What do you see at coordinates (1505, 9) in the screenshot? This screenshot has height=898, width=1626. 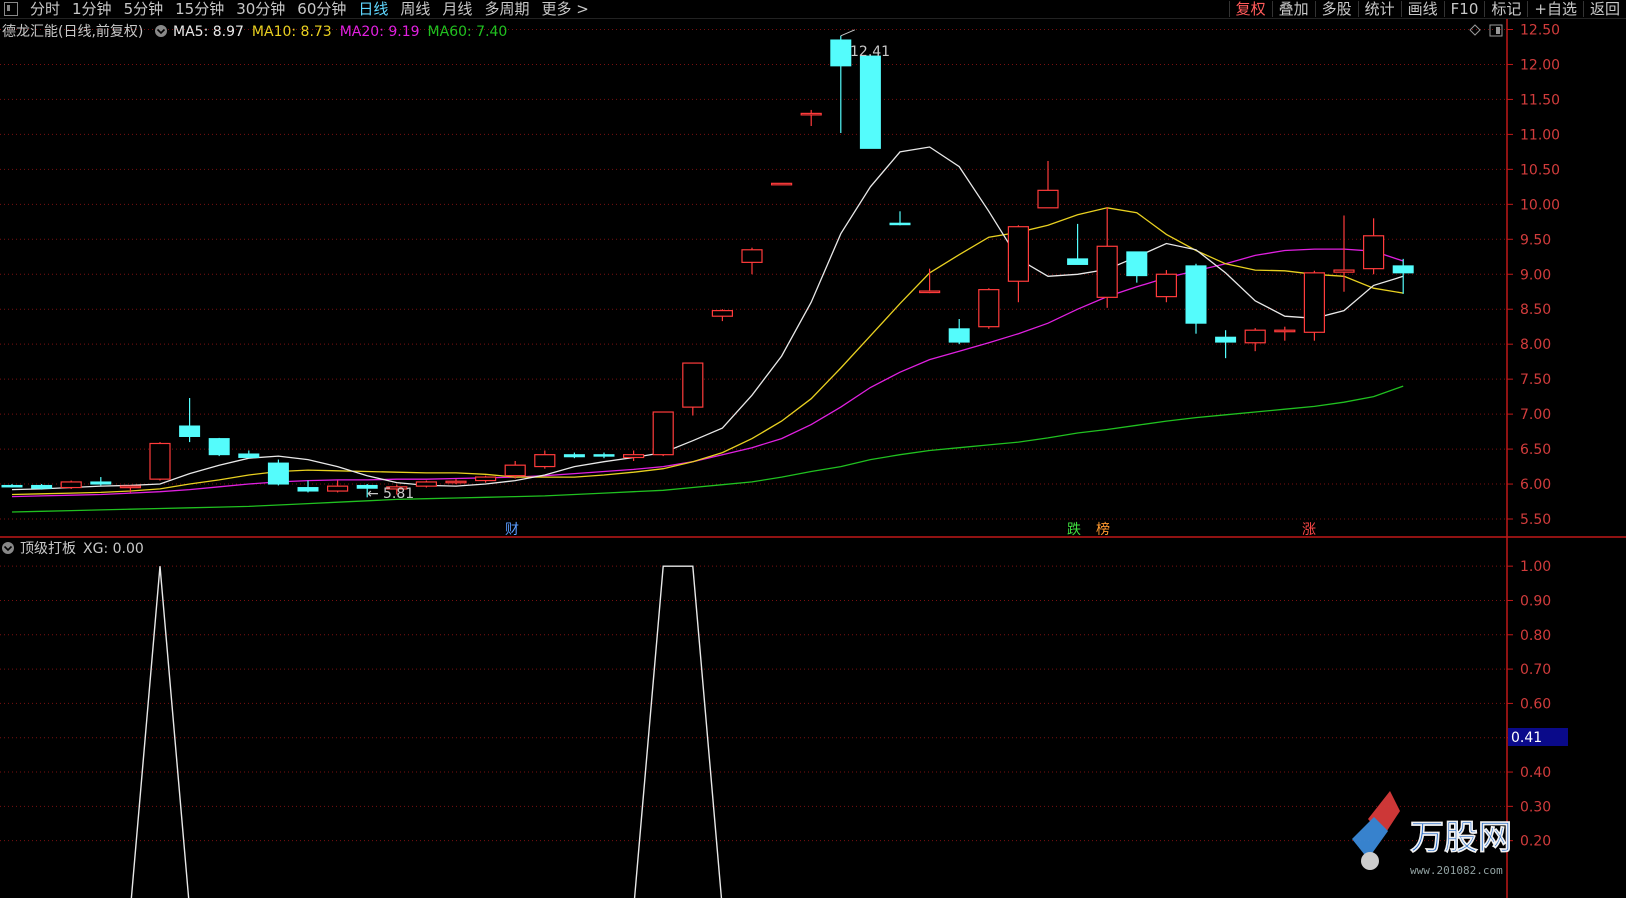 I see `toolbar-button-6: 标记` at bounding box center [1505, 9].